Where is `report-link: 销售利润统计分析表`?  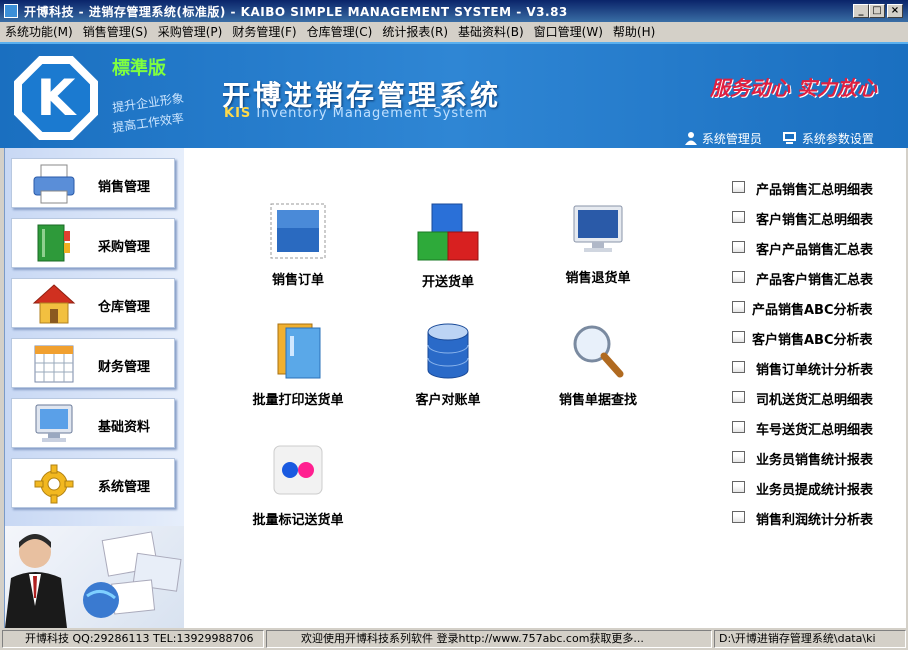 report-link: 销售利润统计分析表 is located at coordinates (812, 518).